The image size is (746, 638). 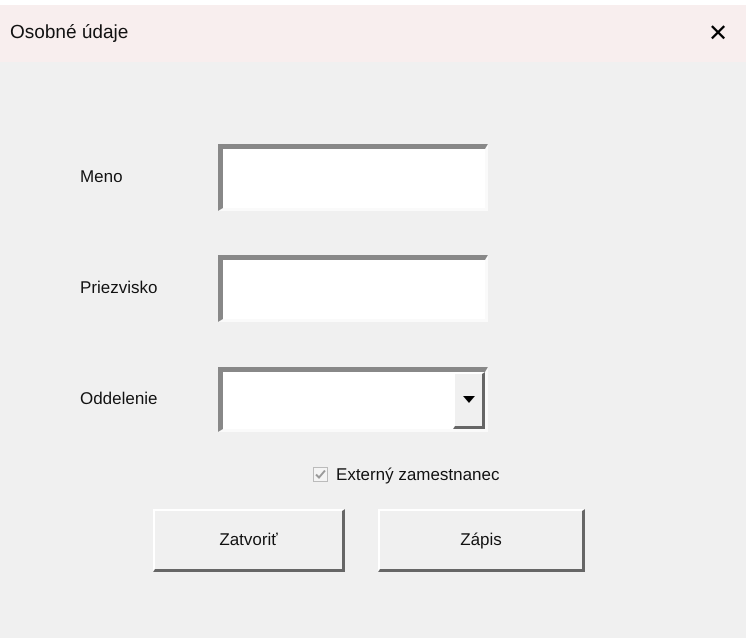 What do you see at coordinates (718, 34) in the screenshot?
I see `close-button: ✕` at bounding box center [718, 34].